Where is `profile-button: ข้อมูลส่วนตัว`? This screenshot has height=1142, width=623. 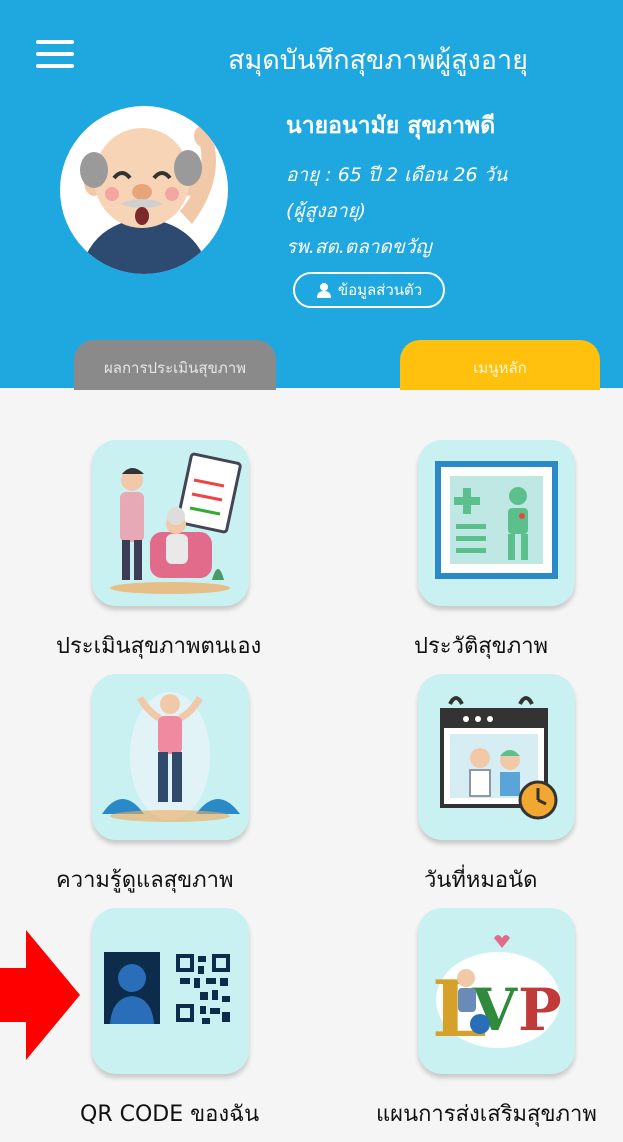 profile-button: ข้อมูลส่วนตัว is located at coordinates (369, 290).